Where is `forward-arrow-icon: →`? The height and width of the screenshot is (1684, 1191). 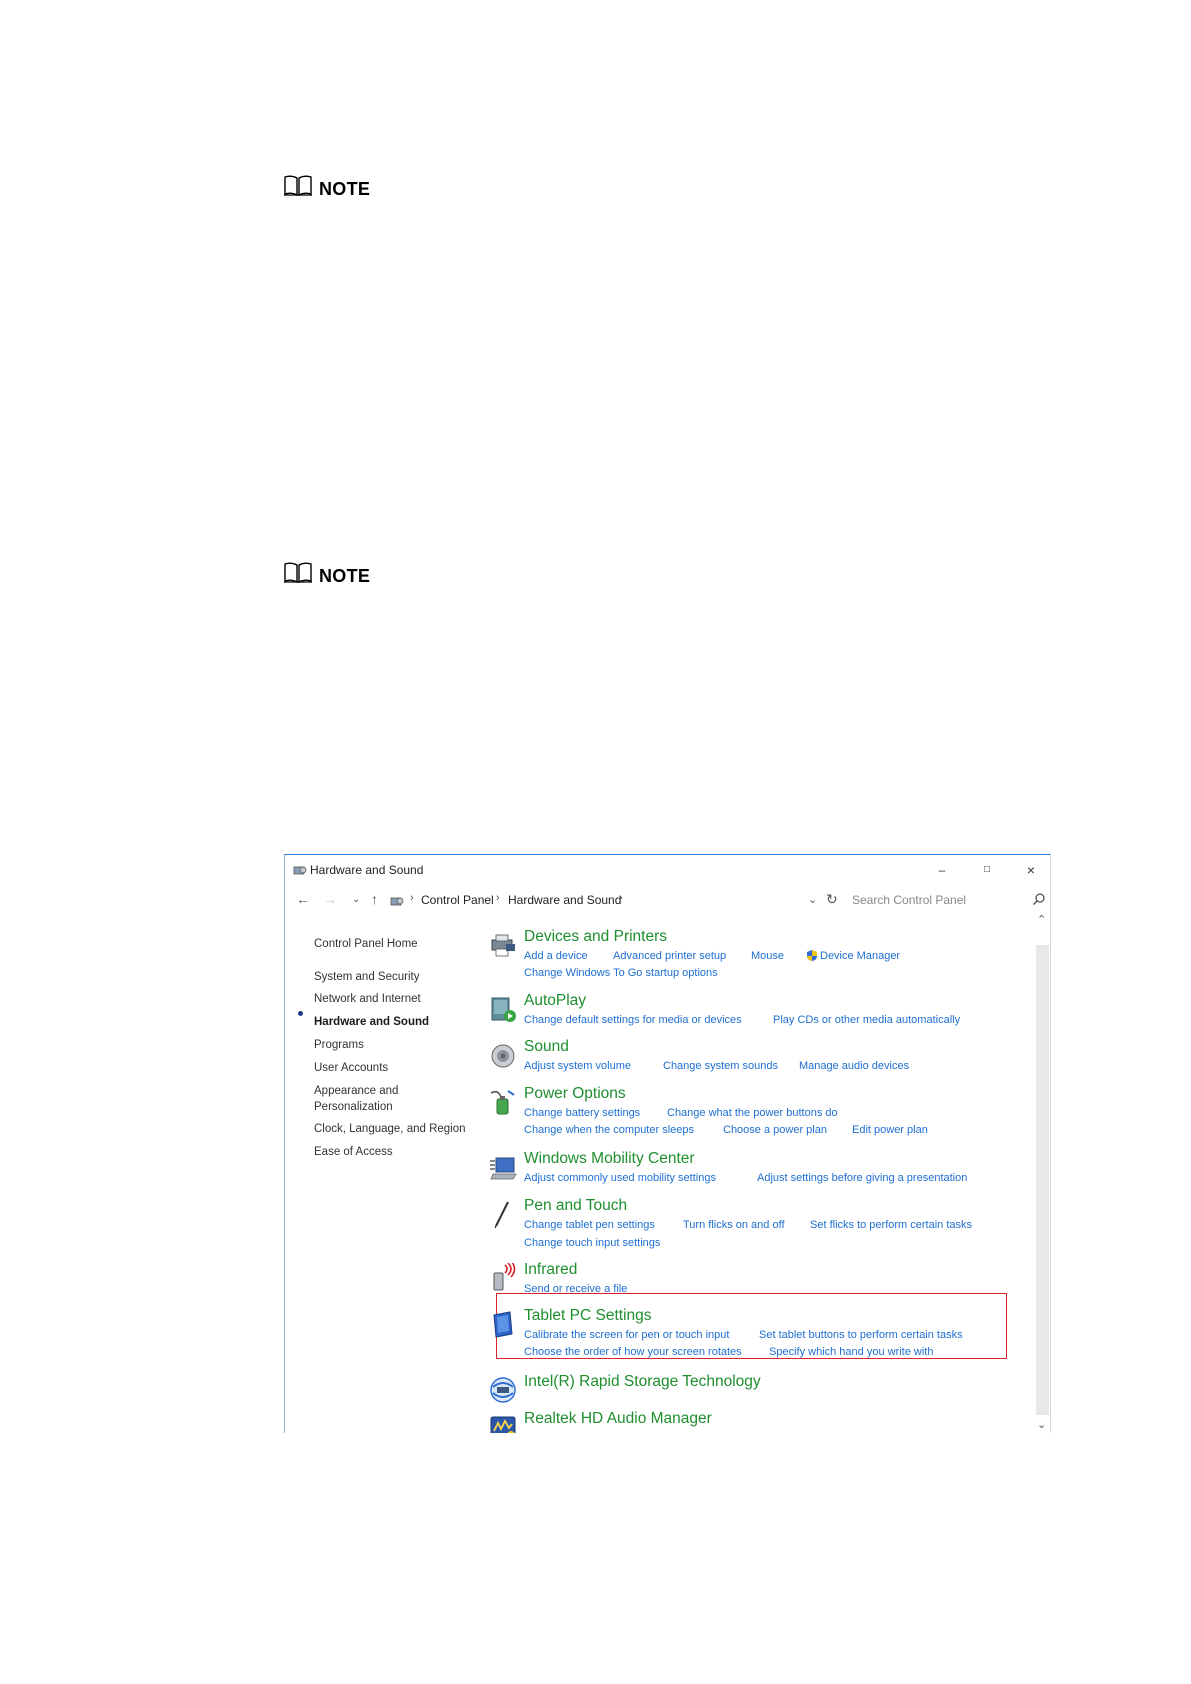
forward-arrow-icon: → is located at coordinates (330, 899).